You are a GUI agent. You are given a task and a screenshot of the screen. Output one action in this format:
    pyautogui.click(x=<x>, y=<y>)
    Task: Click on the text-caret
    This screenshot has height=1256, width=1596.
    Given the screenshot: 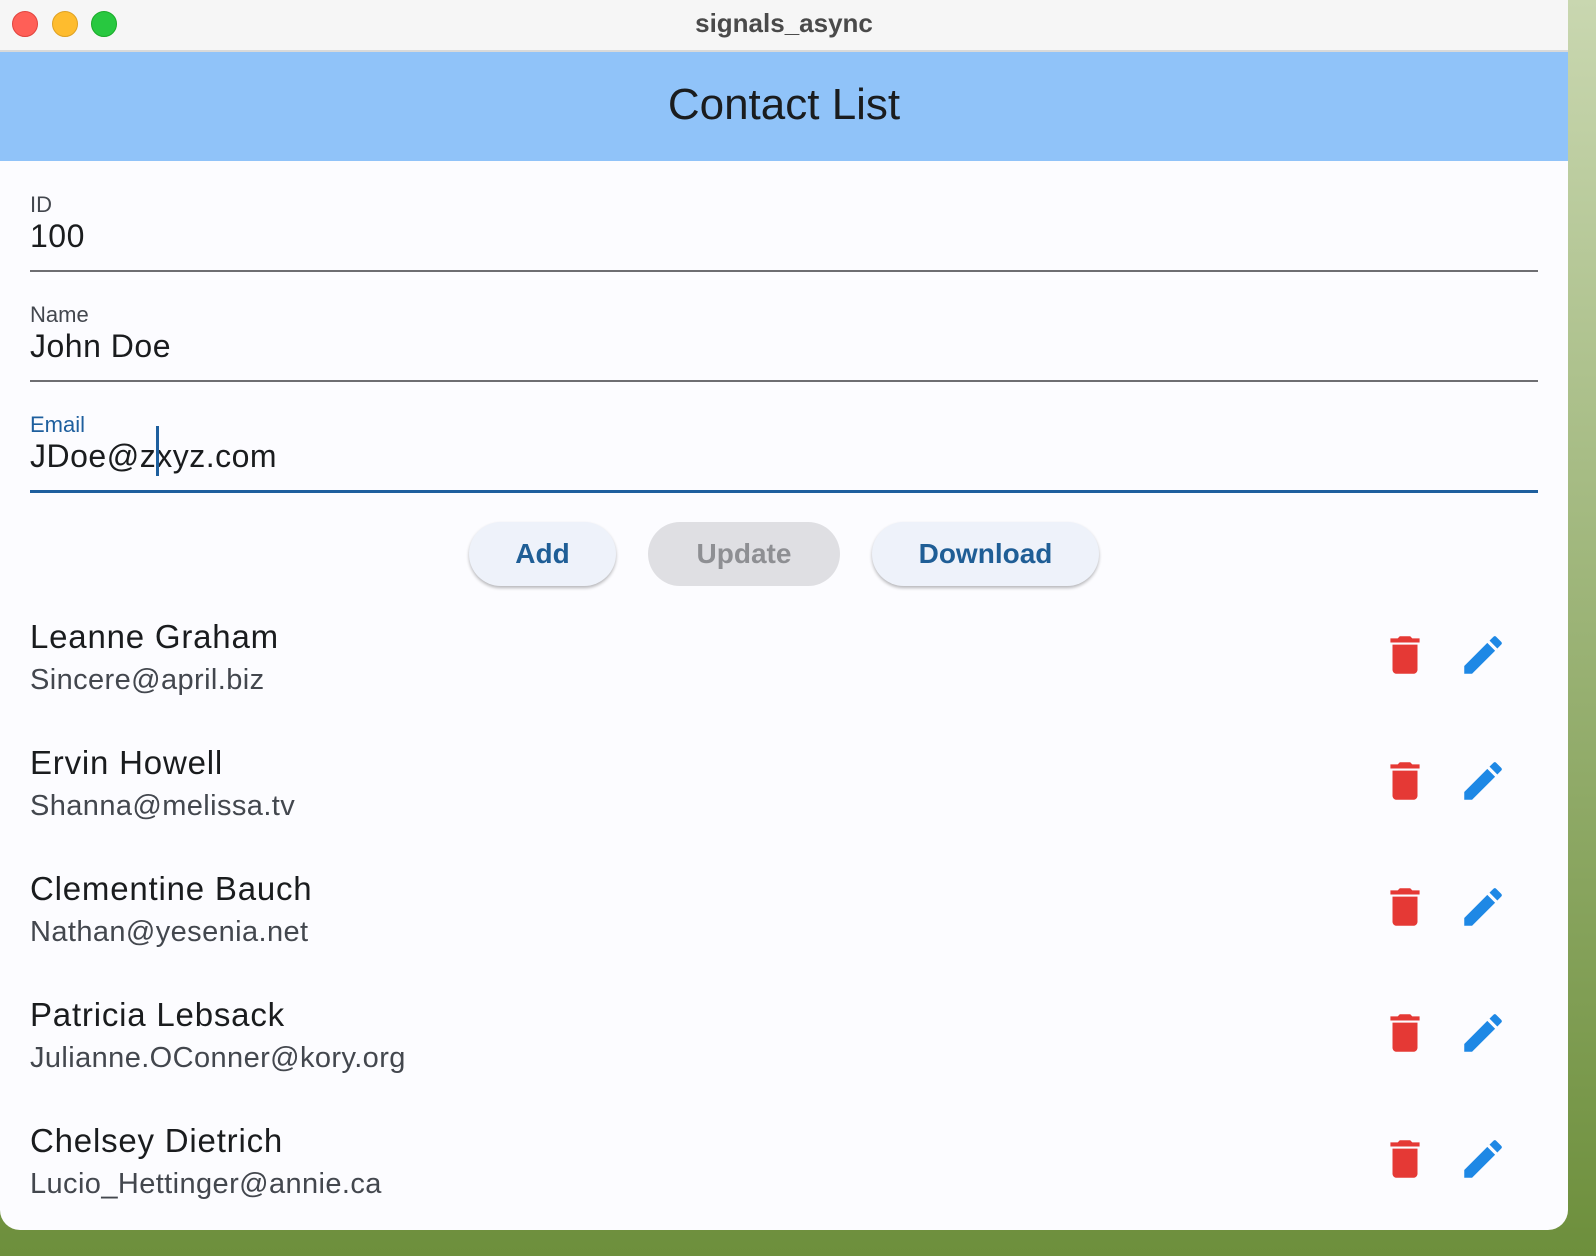 What is the action you would take?
    pyautogui.click(x=157, y=451)
    